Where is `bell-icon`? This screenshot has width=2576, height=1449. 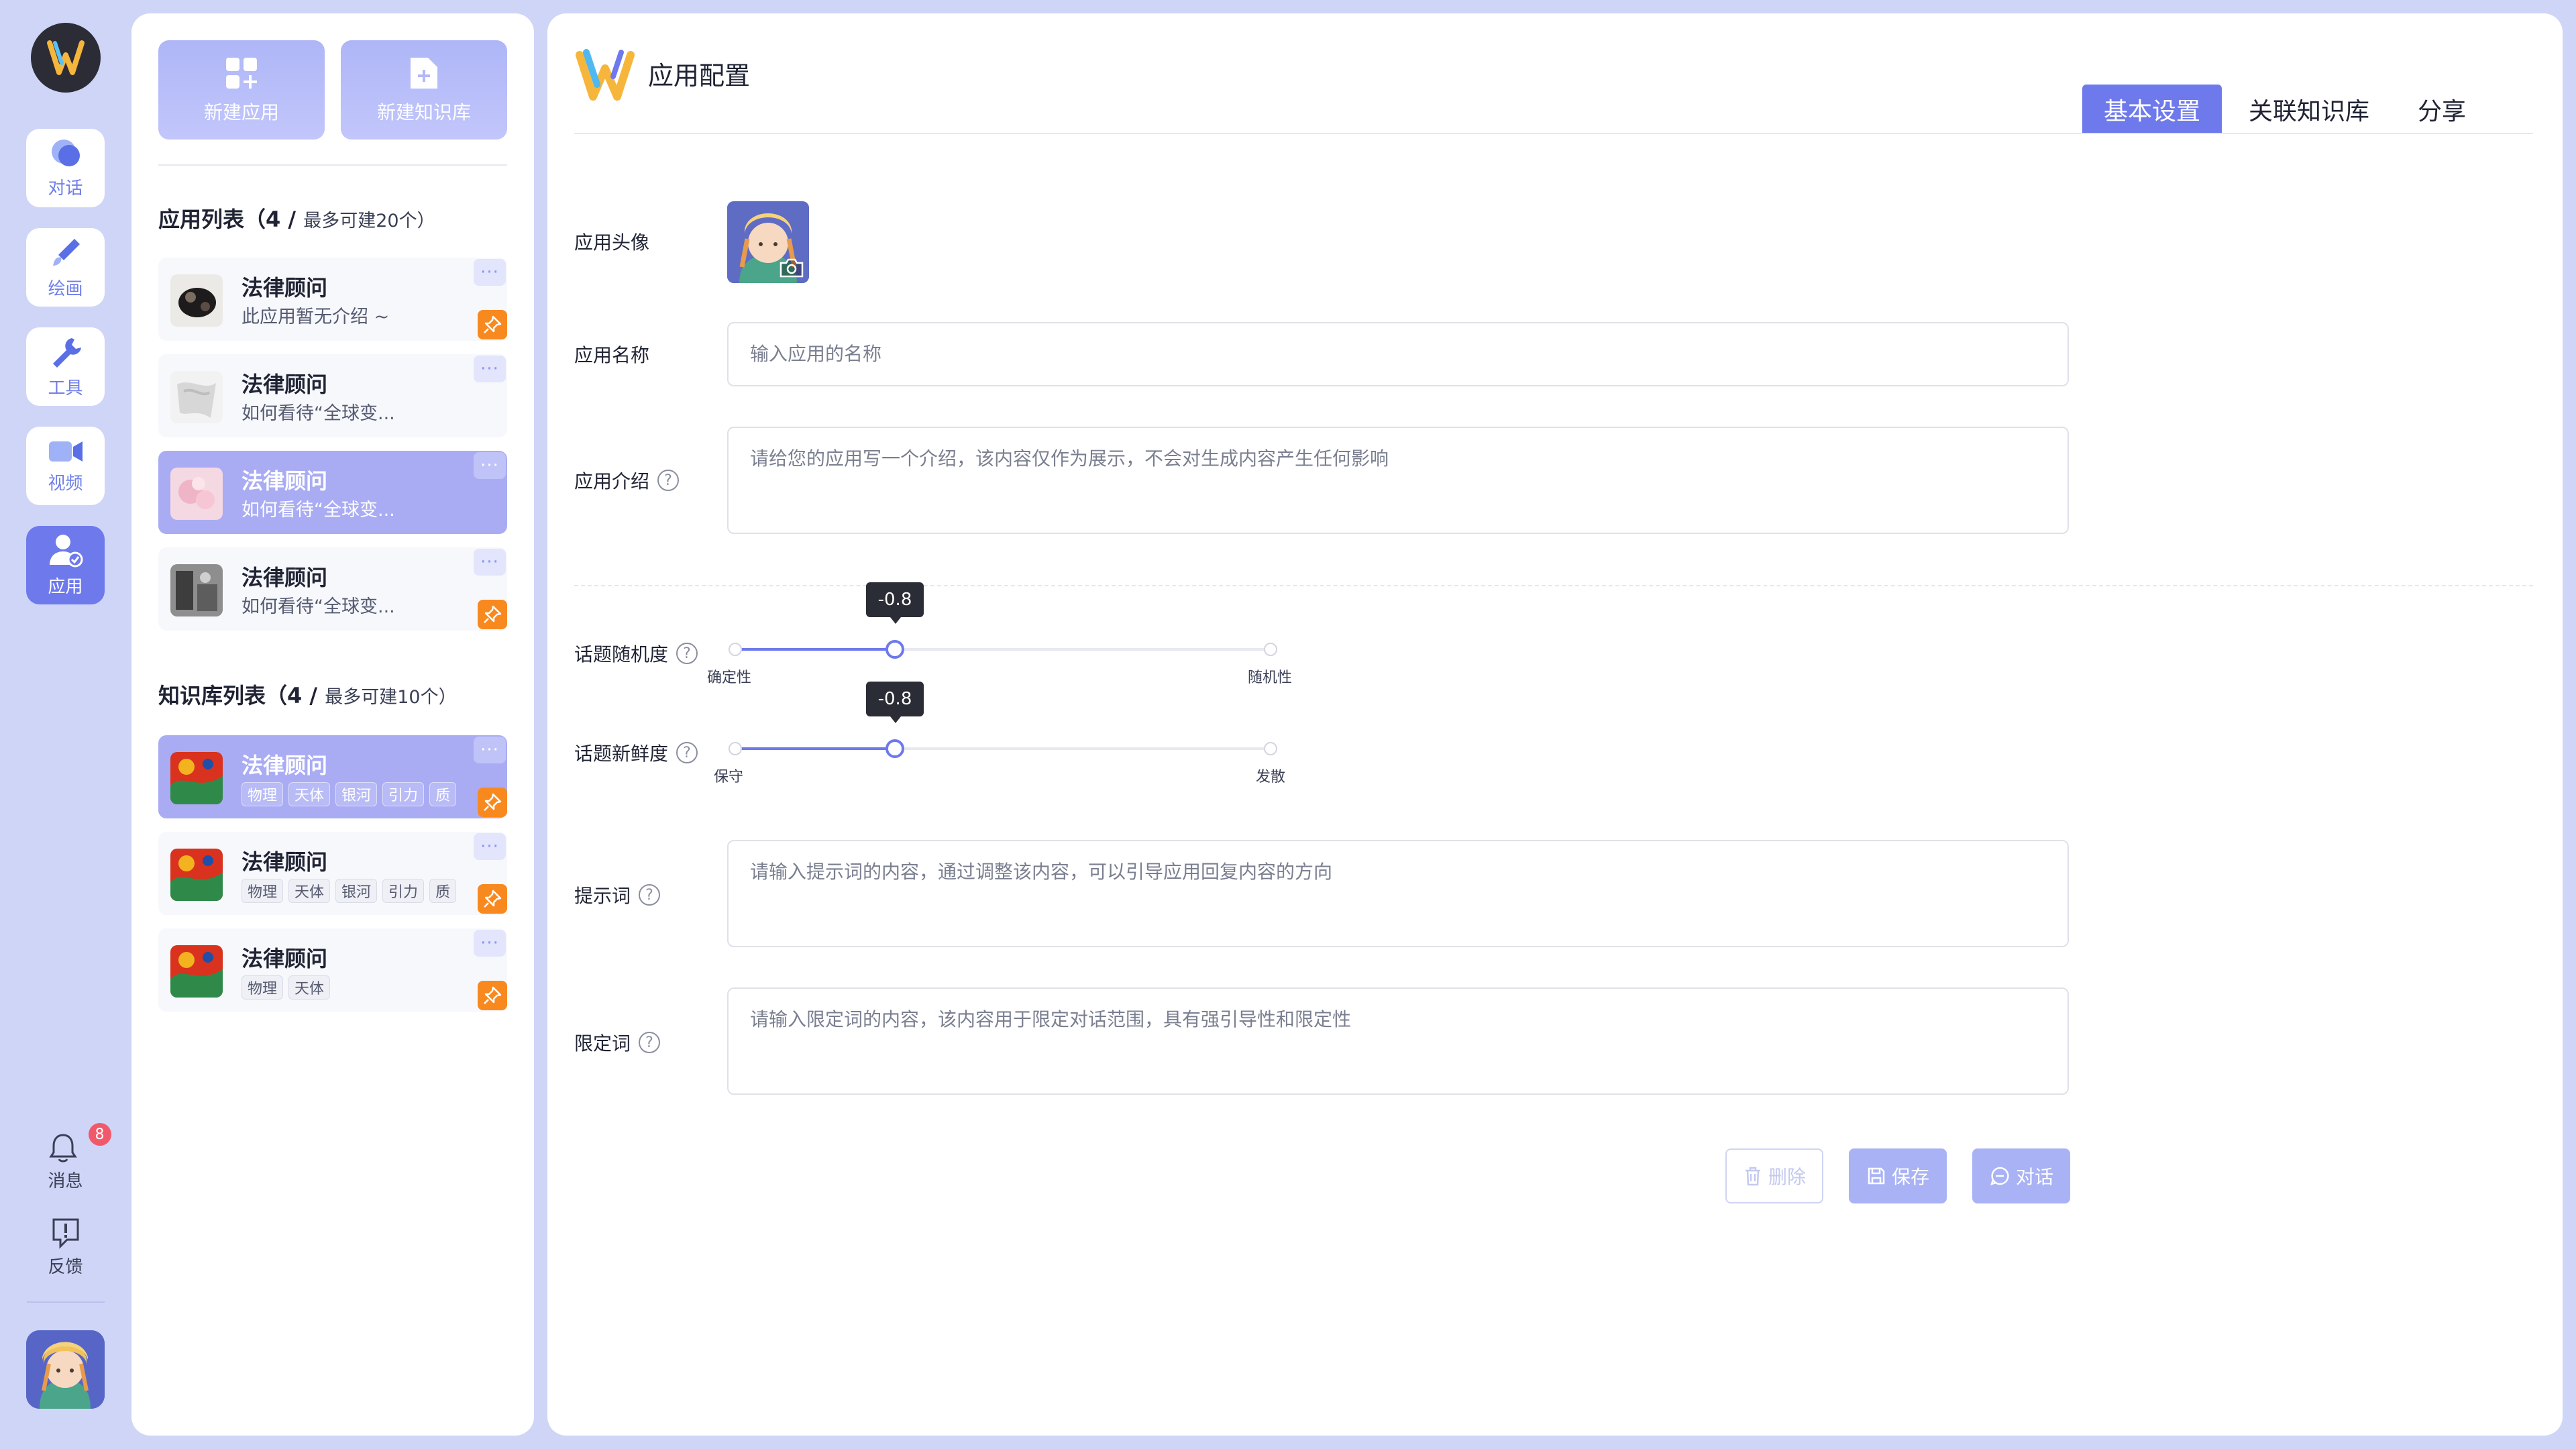 bell-icon is located at coordinates (62, 1148).